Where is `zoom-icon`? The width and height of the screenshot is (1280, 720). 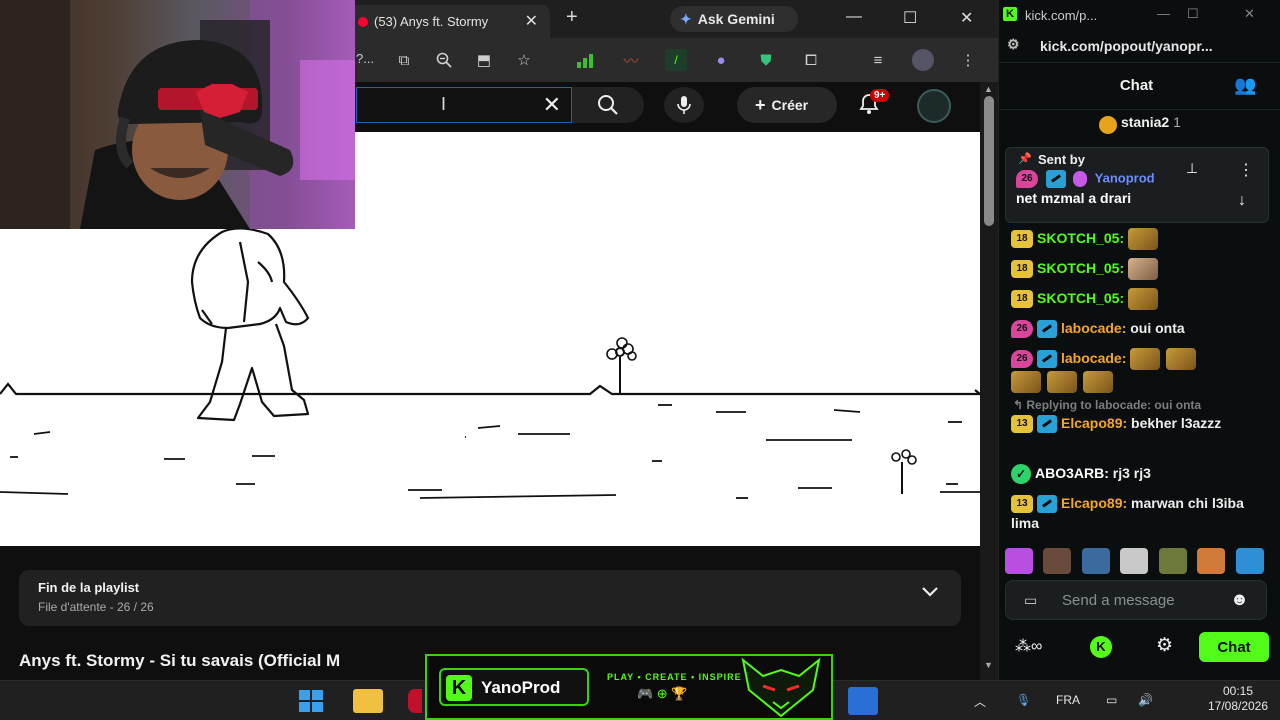 zoom-icon is located at coordinates (444, 60).